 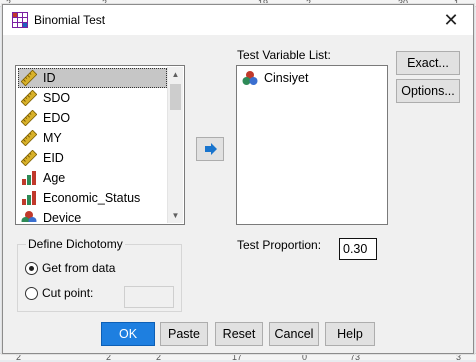 I want to click on test-variable-list-items: Cinsiyet, so click(x=312, y=145).